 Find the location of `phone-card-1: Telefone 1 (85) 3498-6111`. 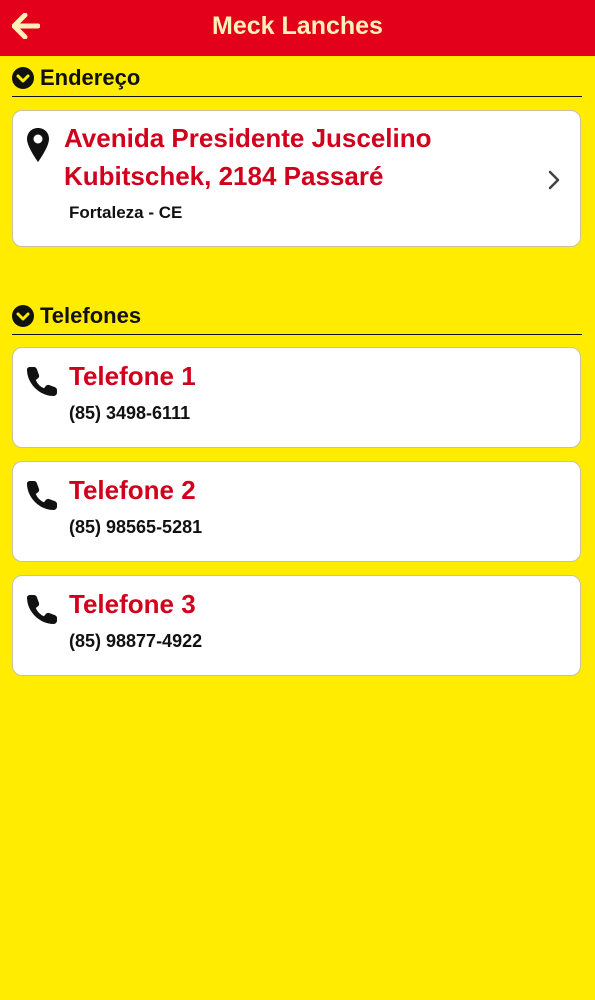

phone-card-1: Telefone 1 (85) 3498-6111 is located at coordinates (296, 397).